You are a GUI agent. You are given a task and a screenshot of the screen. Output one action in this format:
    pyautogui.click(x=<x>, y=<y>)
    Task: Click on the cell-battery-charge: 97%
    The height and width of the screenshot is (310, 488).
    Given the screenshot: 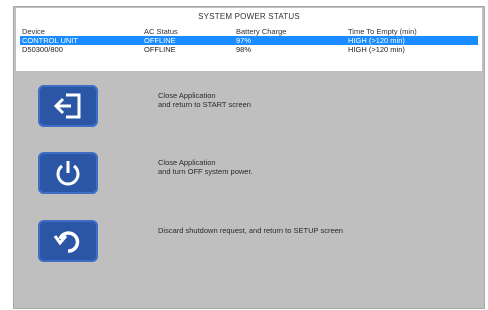 What is the action you would take?
    pyautogui.click(x=244, y=40)
    